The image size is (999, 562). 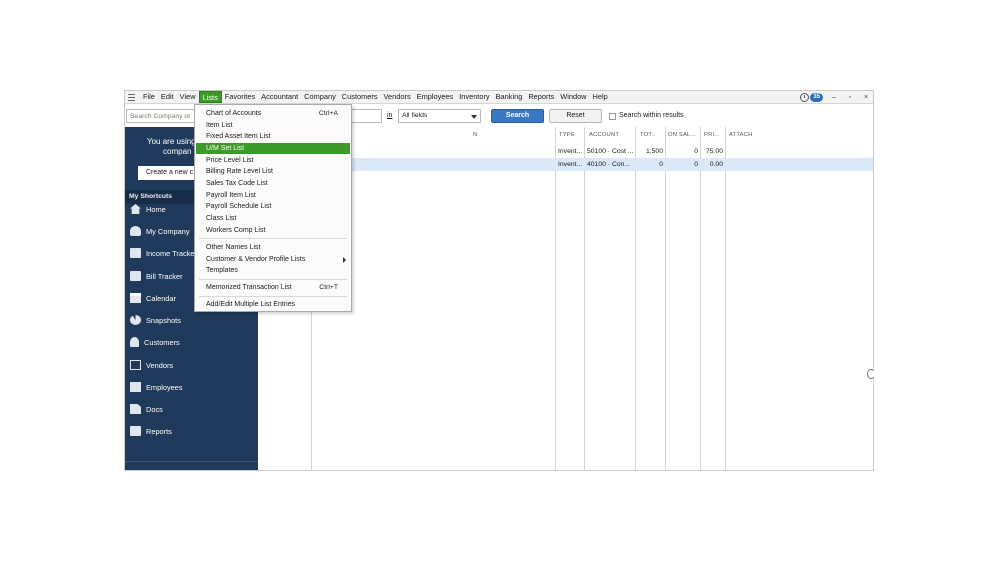 I want to click on menu-accountant: Accountant, so click(x=279, y=97).